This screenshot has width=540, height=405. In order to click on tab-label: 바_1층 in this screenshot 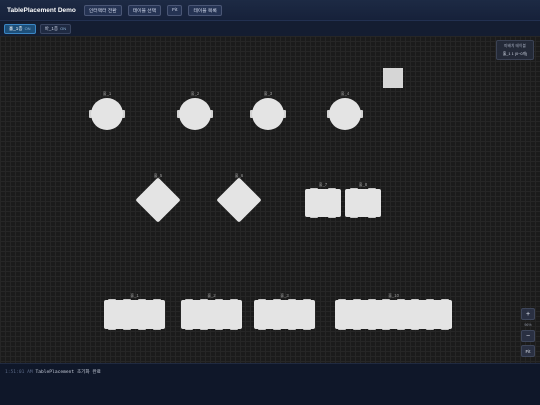, I will do `click(51, 28)`.